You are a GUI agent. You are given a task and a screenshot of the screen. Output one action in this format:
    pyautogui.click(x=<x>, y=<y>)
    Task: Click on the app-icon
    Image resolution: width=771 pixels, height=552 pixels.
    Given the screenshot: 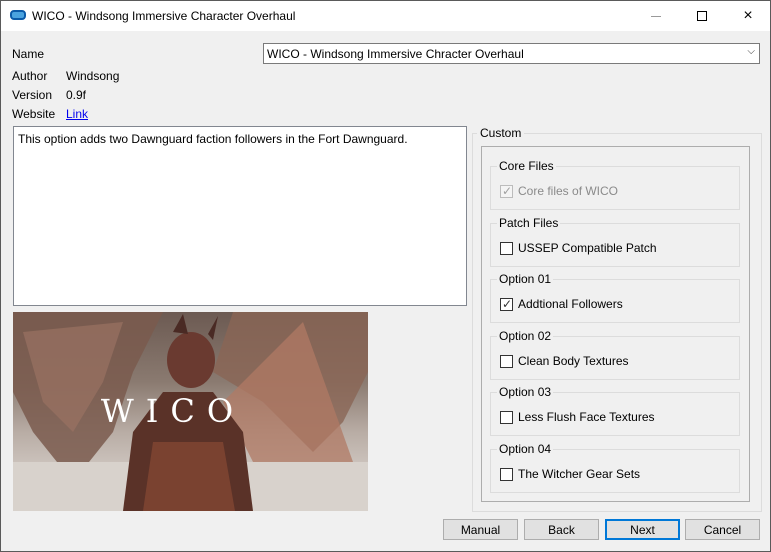 What is the action you would take?
    pyautogui.click(x=18, y=15)
    